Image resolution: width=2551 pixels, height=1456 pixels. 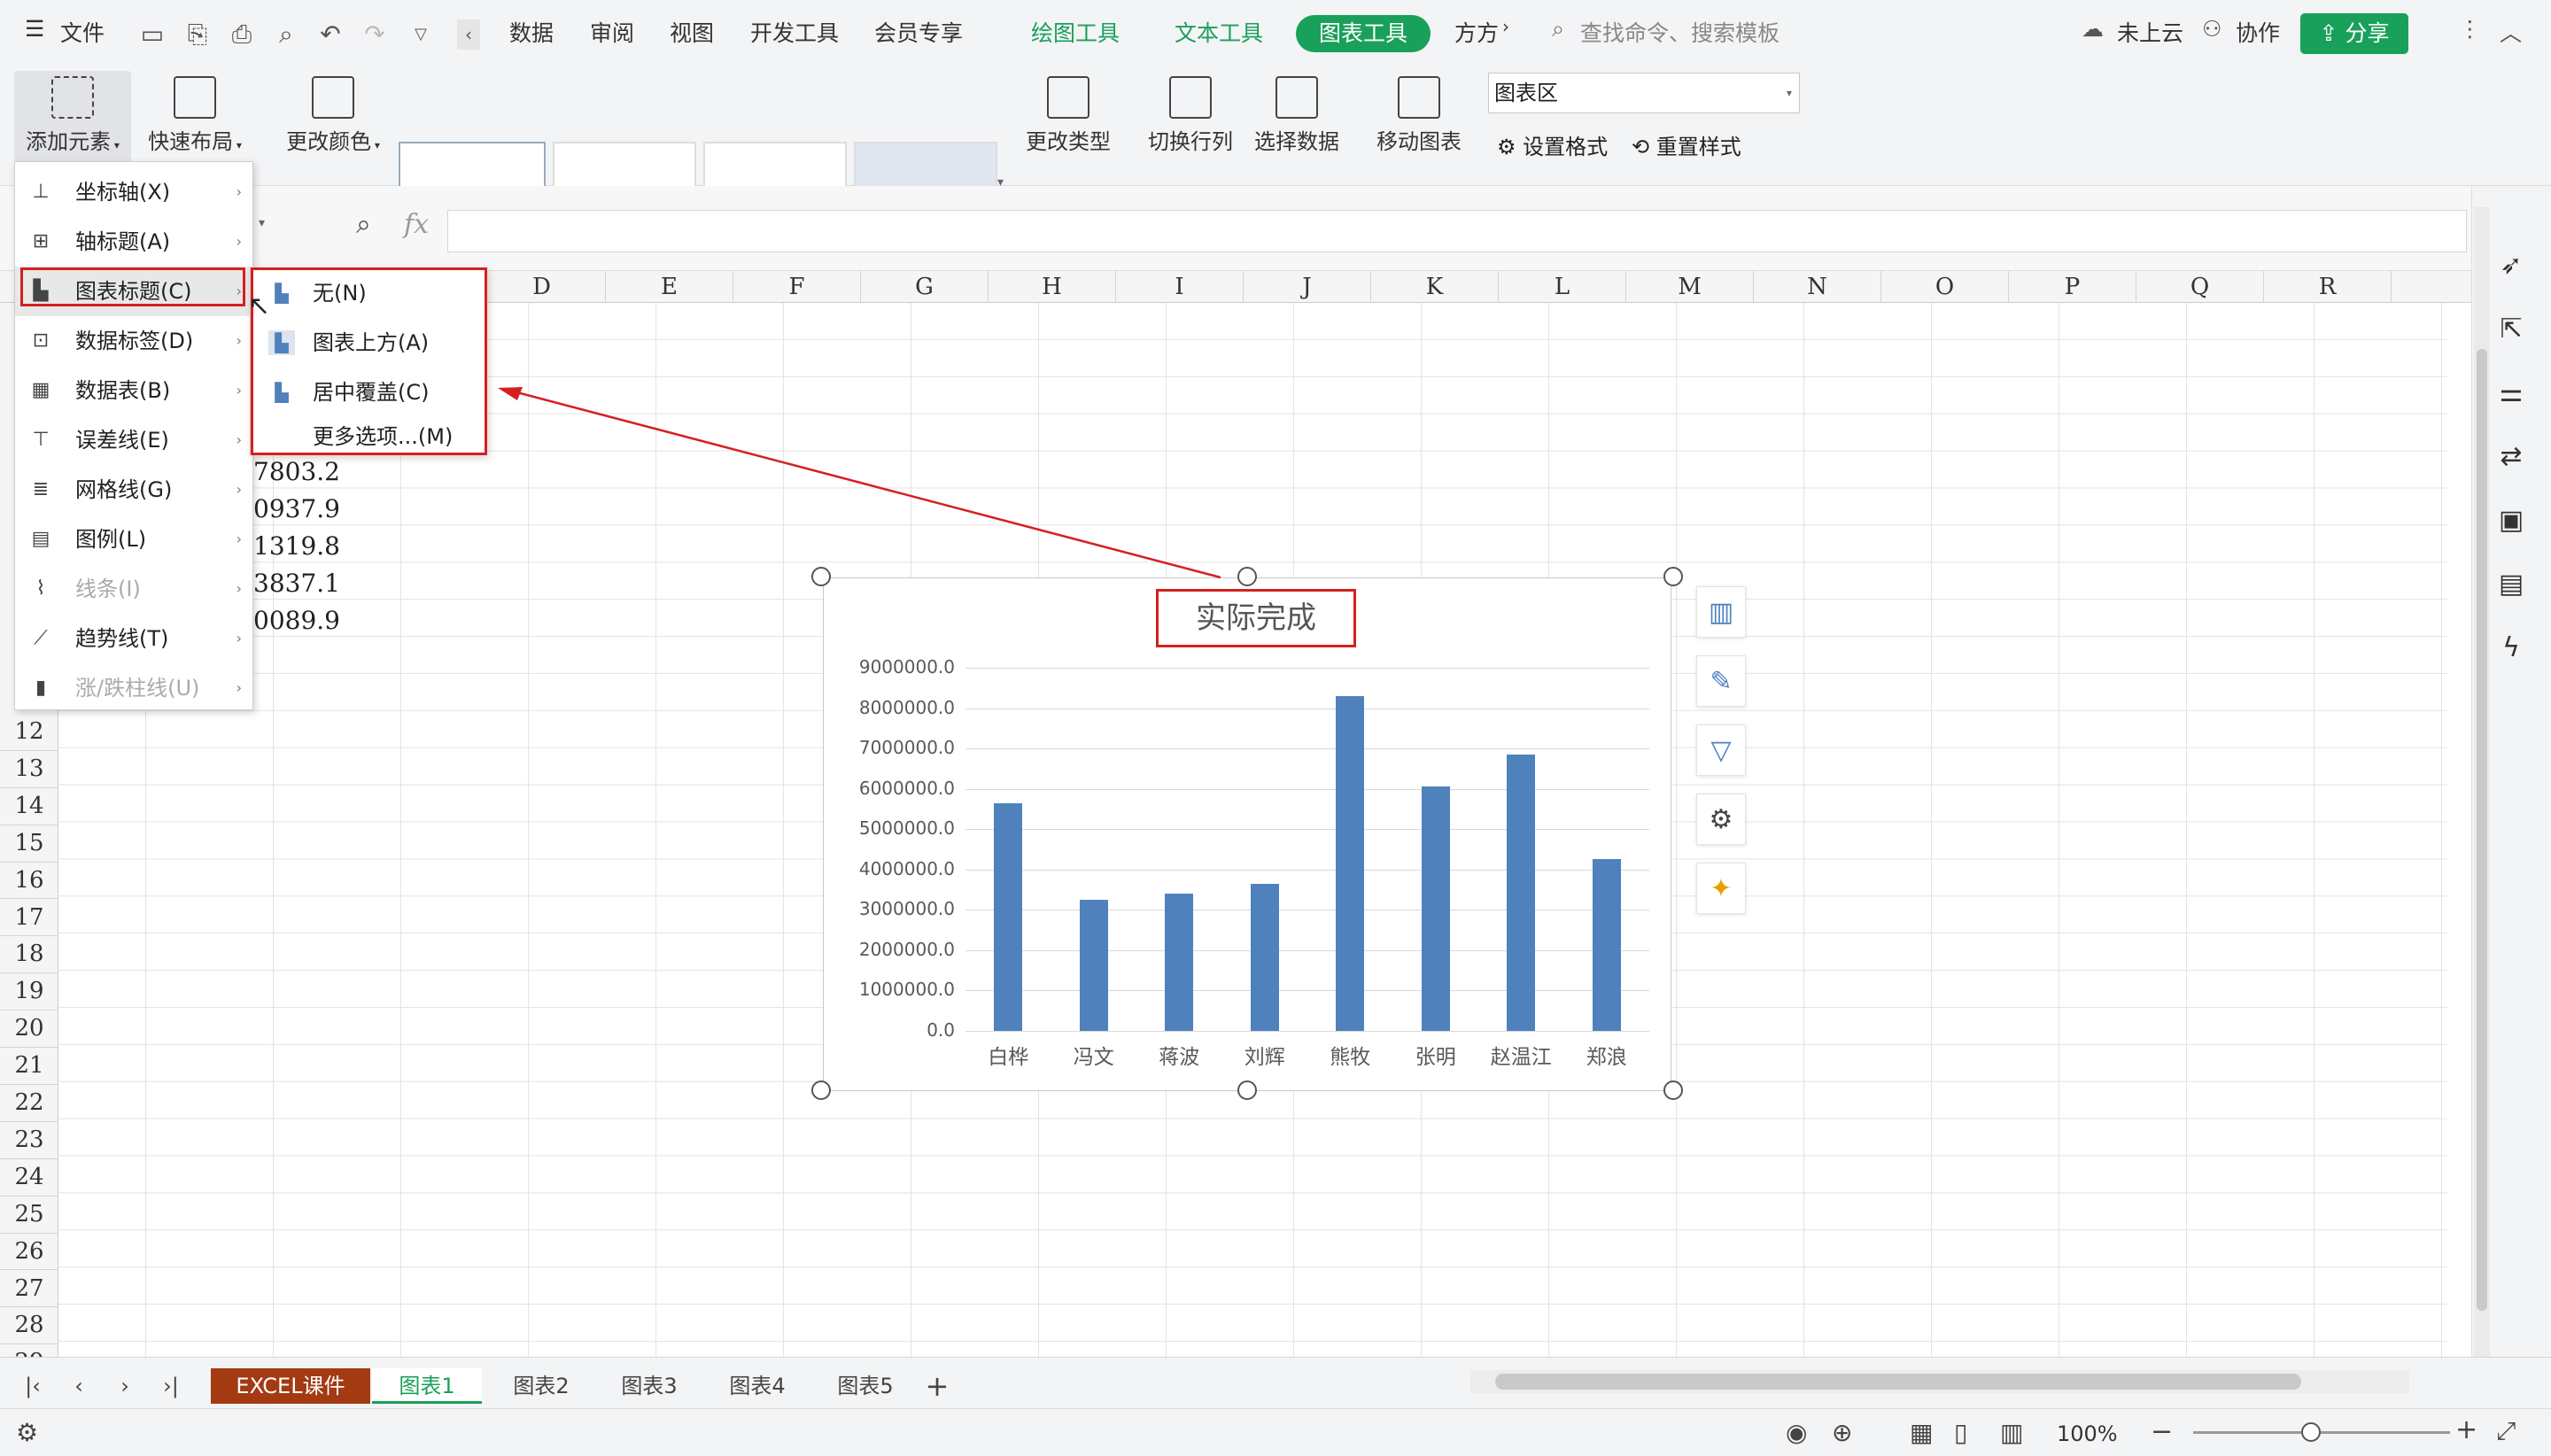 What do you see at coordinates (1842, 1432) in the screenshot?
I see `crosshair-icon: ⊕` at bounding box center [1842, 1432].